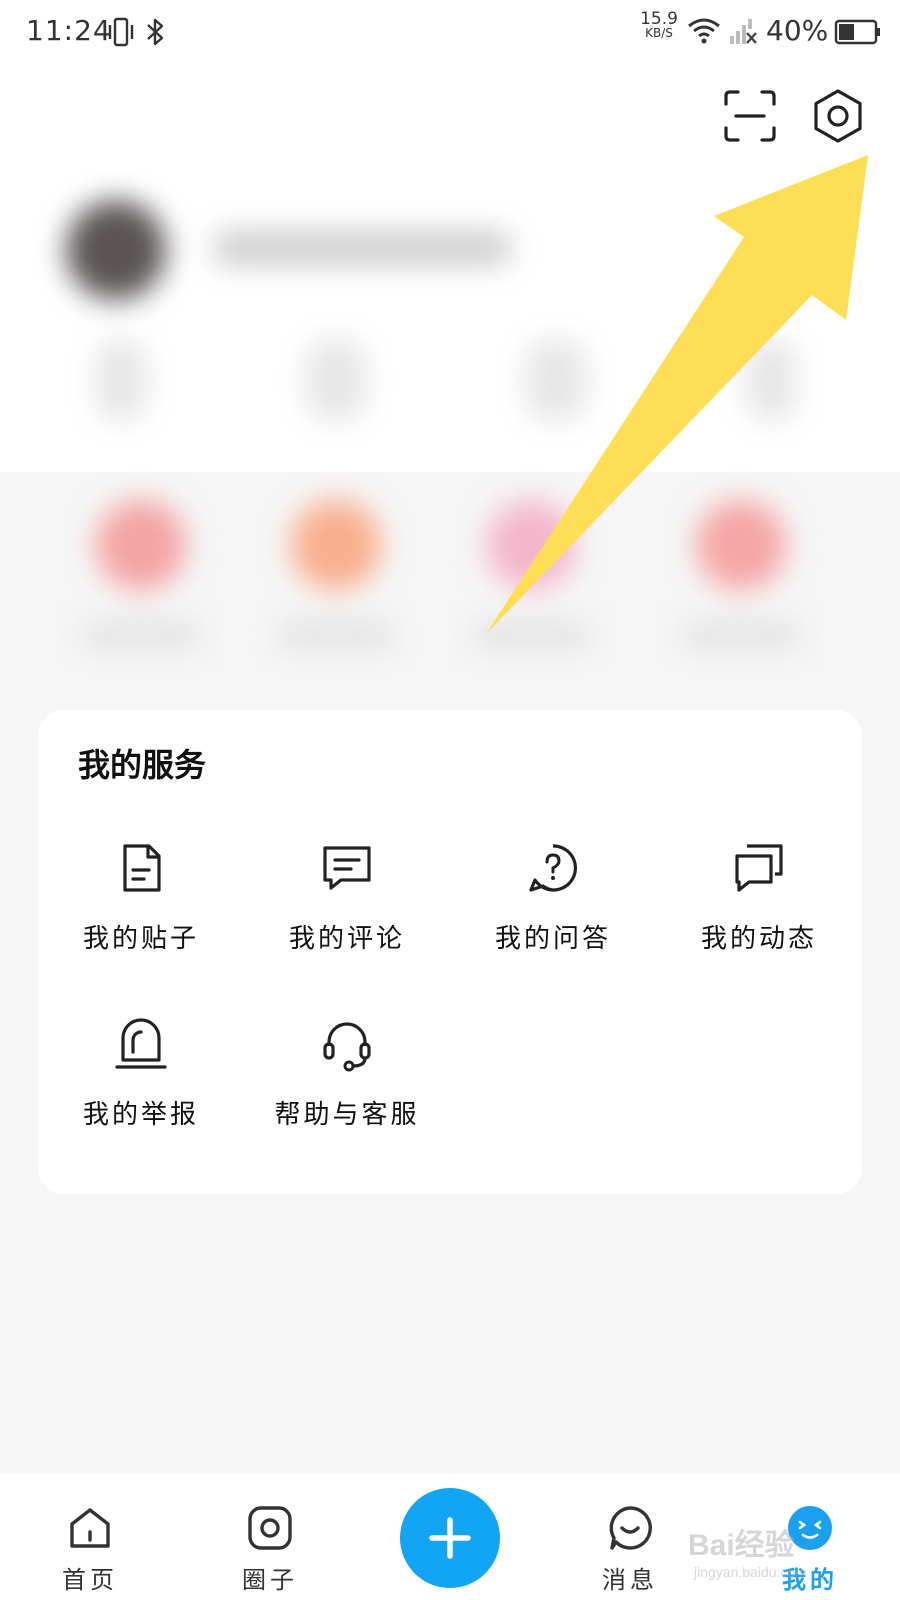  Describe the element at coordinates (759, 868) in the screenshot. I see `activity-chat-icon` at that location.